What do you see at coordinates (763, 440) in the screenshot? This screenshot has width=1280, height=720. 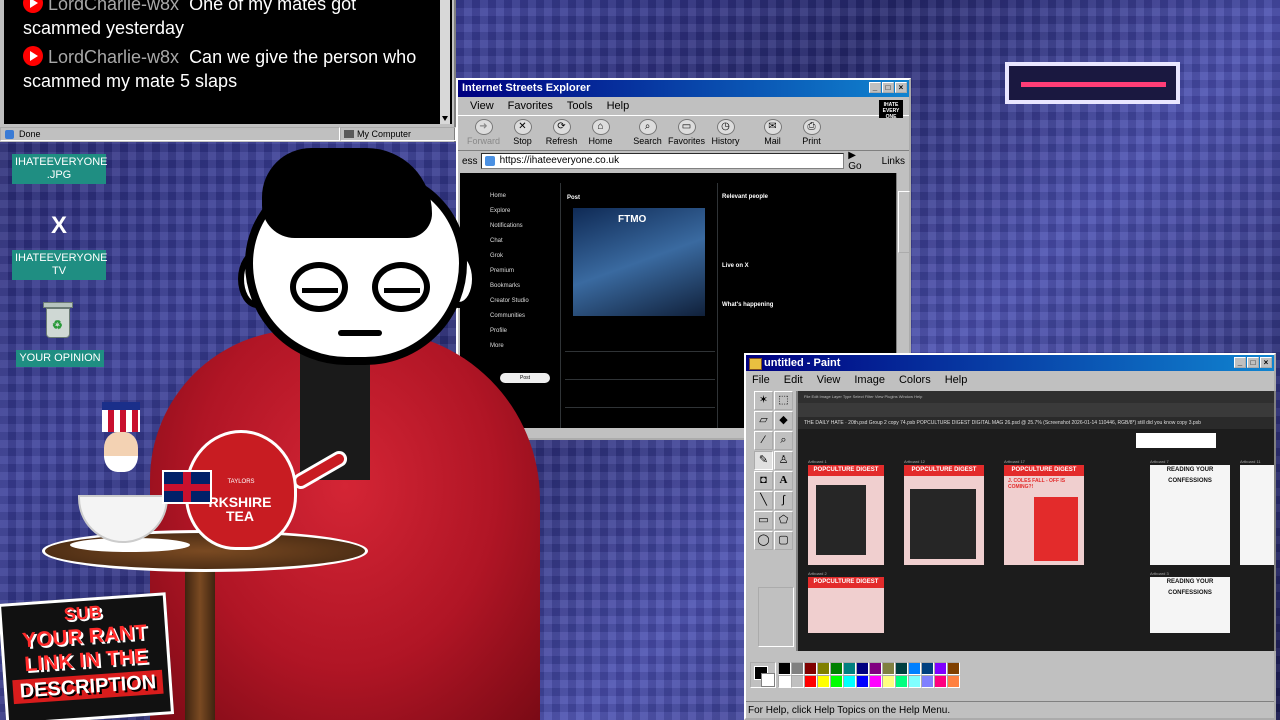 I see `color-picker-icon: ⁄` at bounding box center [763, 440].